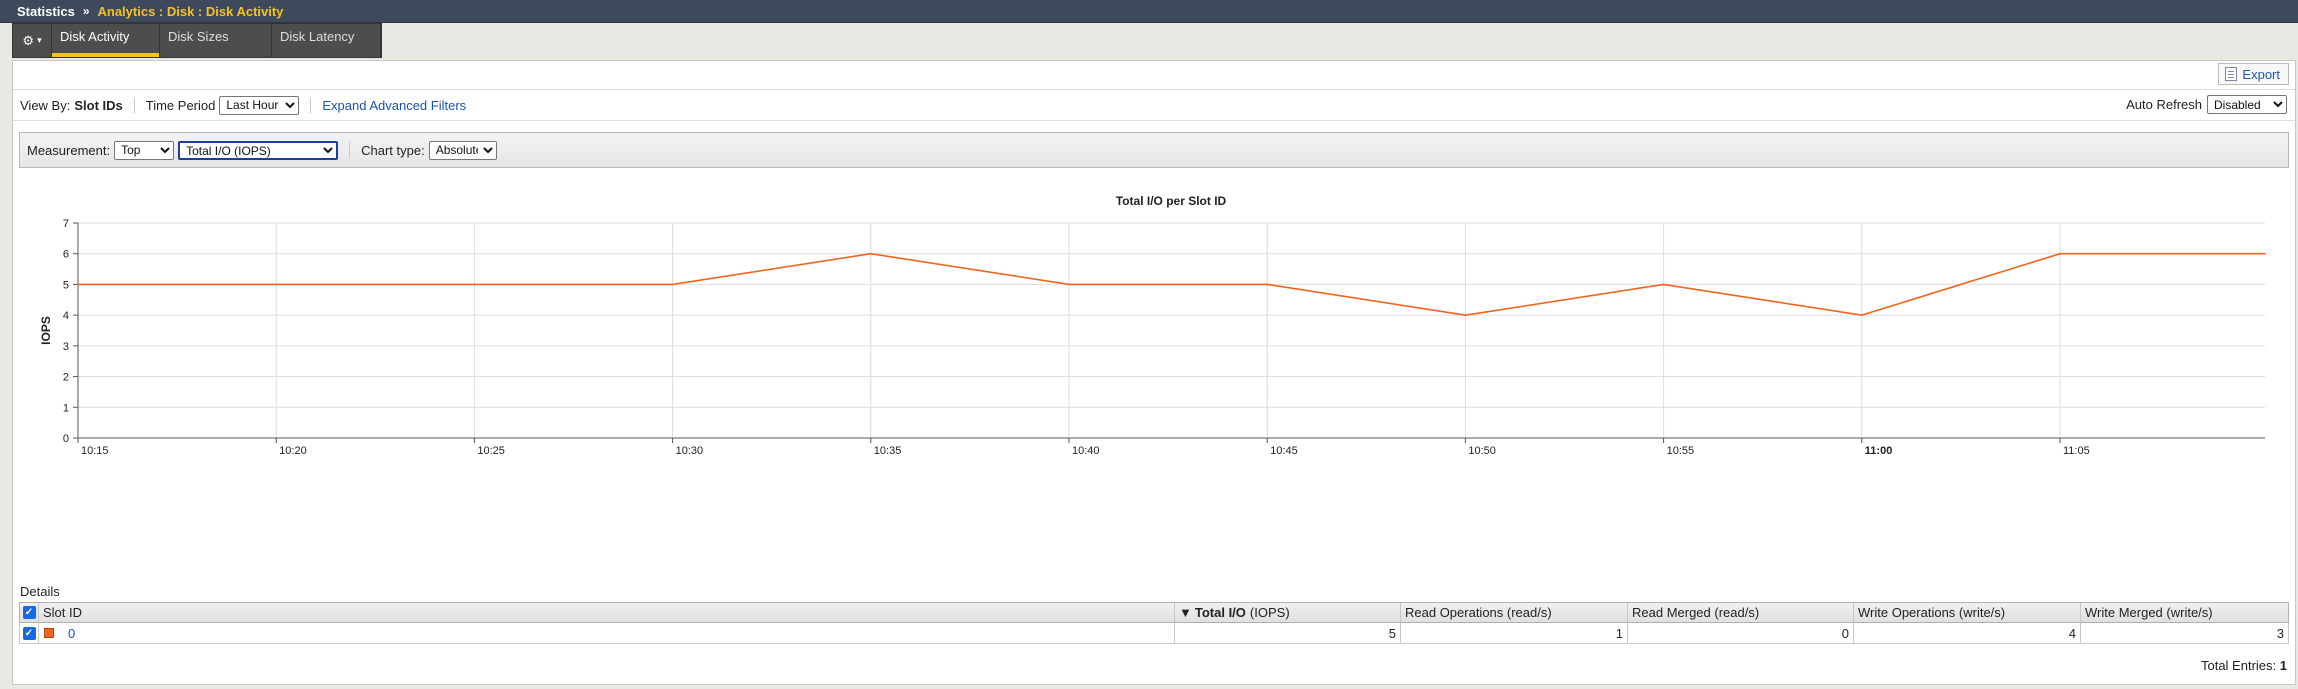 The width and height of the screenshot is (2298, 689). Describe the element at coordinates (1171, 201) in the screenshot. I see `chart-title: Total I/O per Slot ID` at that location.